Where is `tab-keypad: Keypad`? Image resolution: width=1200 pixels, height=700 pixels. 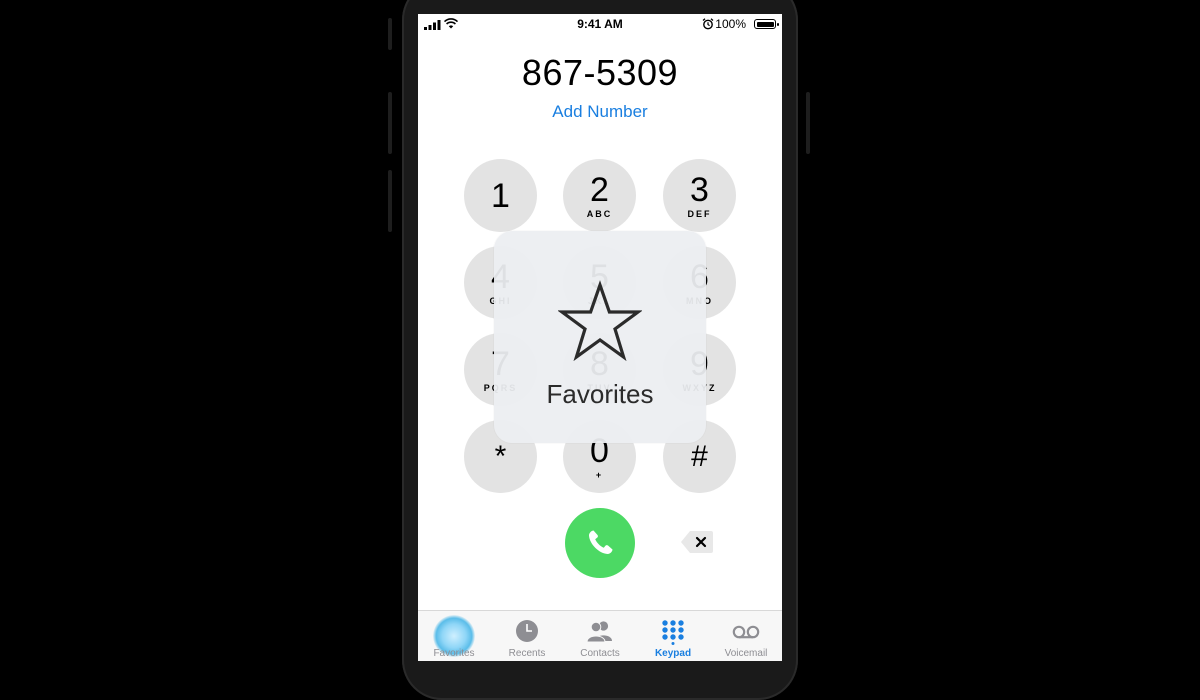 tab-keypad: Keypad is located at coordinates (673, 636).